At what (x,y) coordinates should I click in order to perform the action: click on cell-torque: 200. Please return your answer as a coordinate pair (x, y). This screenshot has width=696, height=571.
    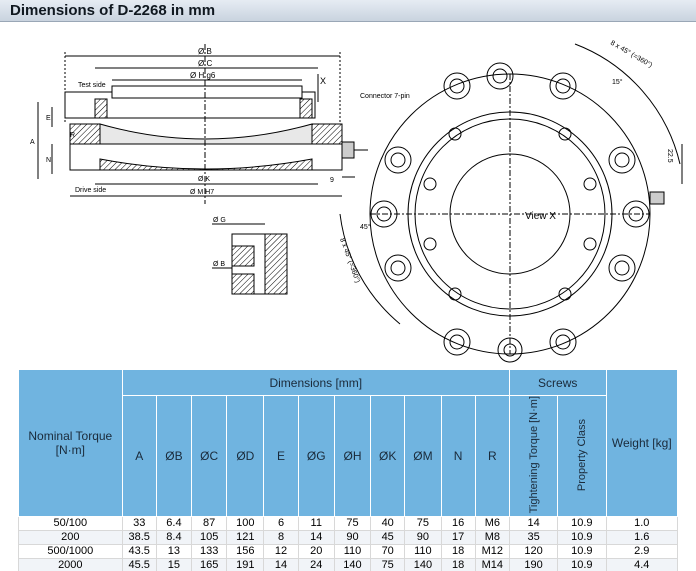
    Looking at the image, I should click on (70, 538).